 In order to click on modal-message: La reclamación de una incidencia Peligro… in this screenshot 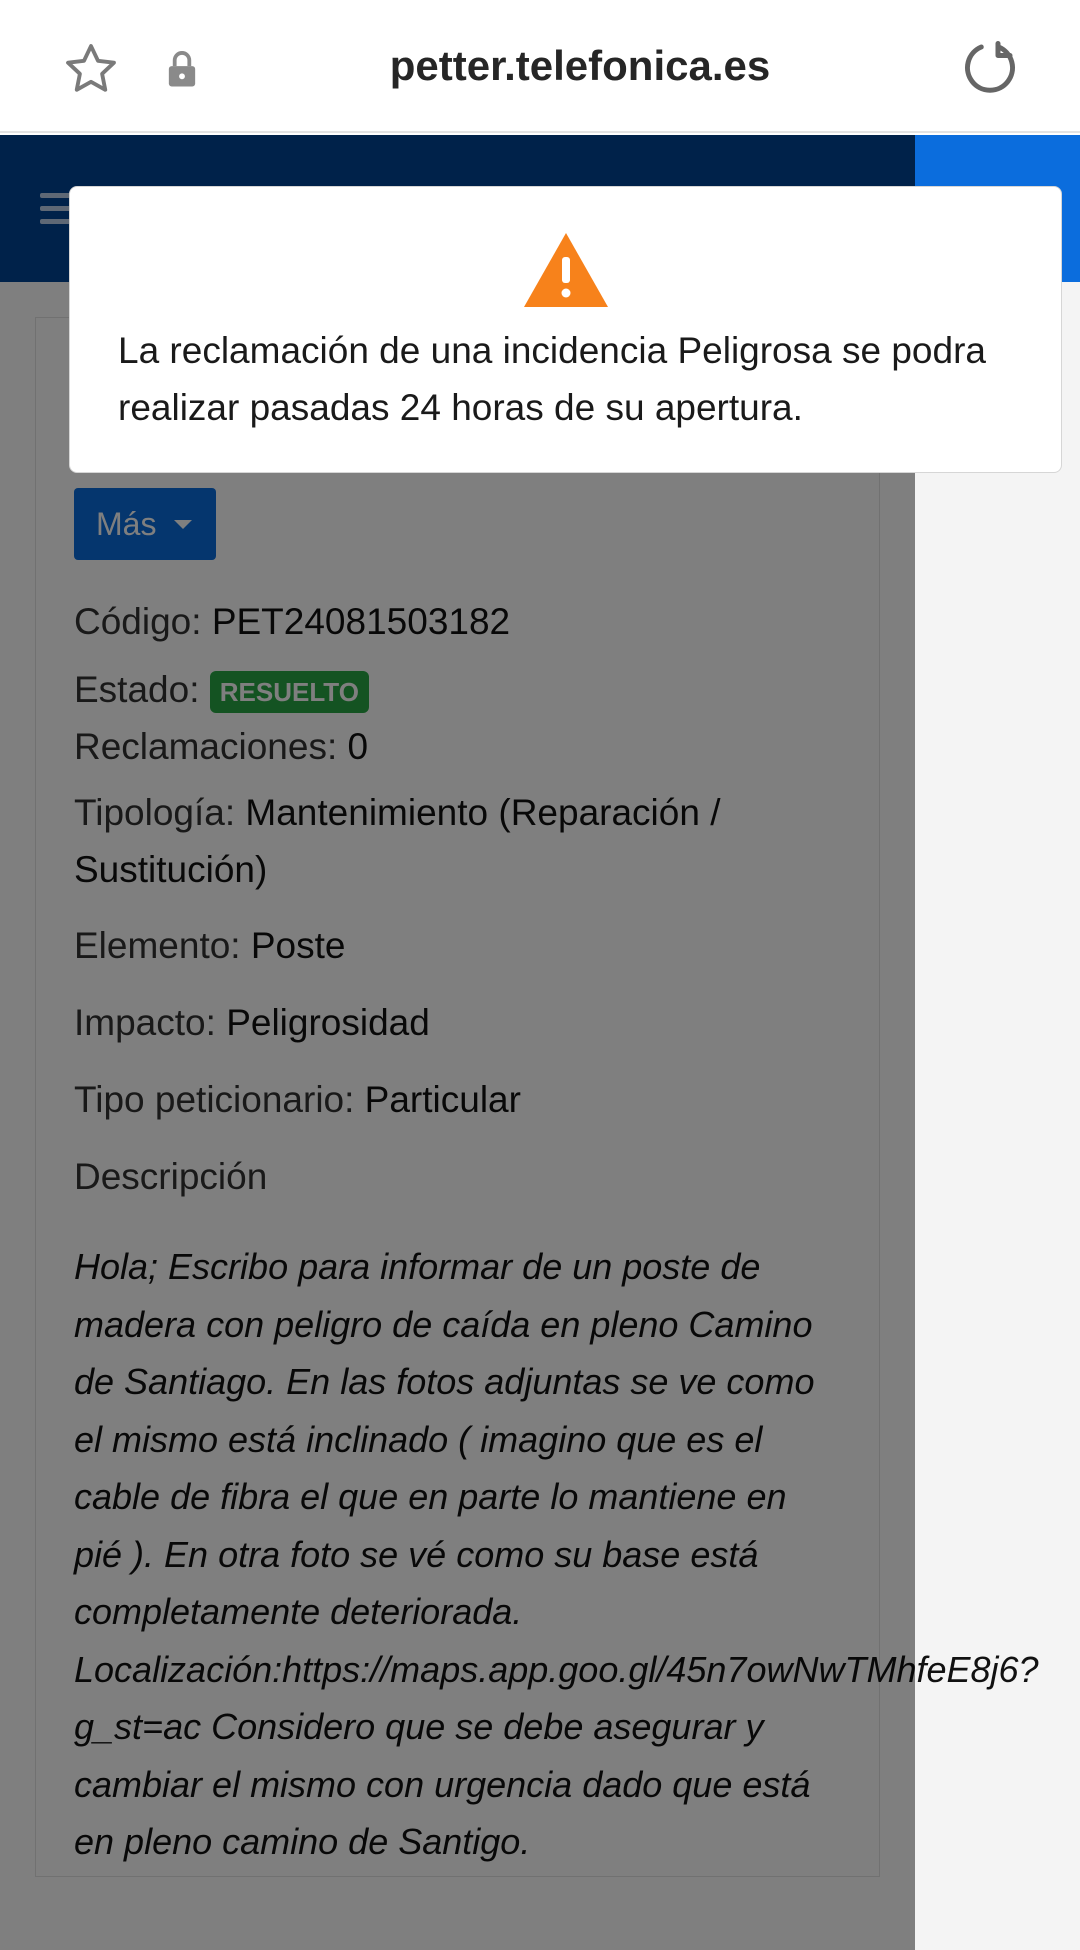, I will do `click(552, 379)`.